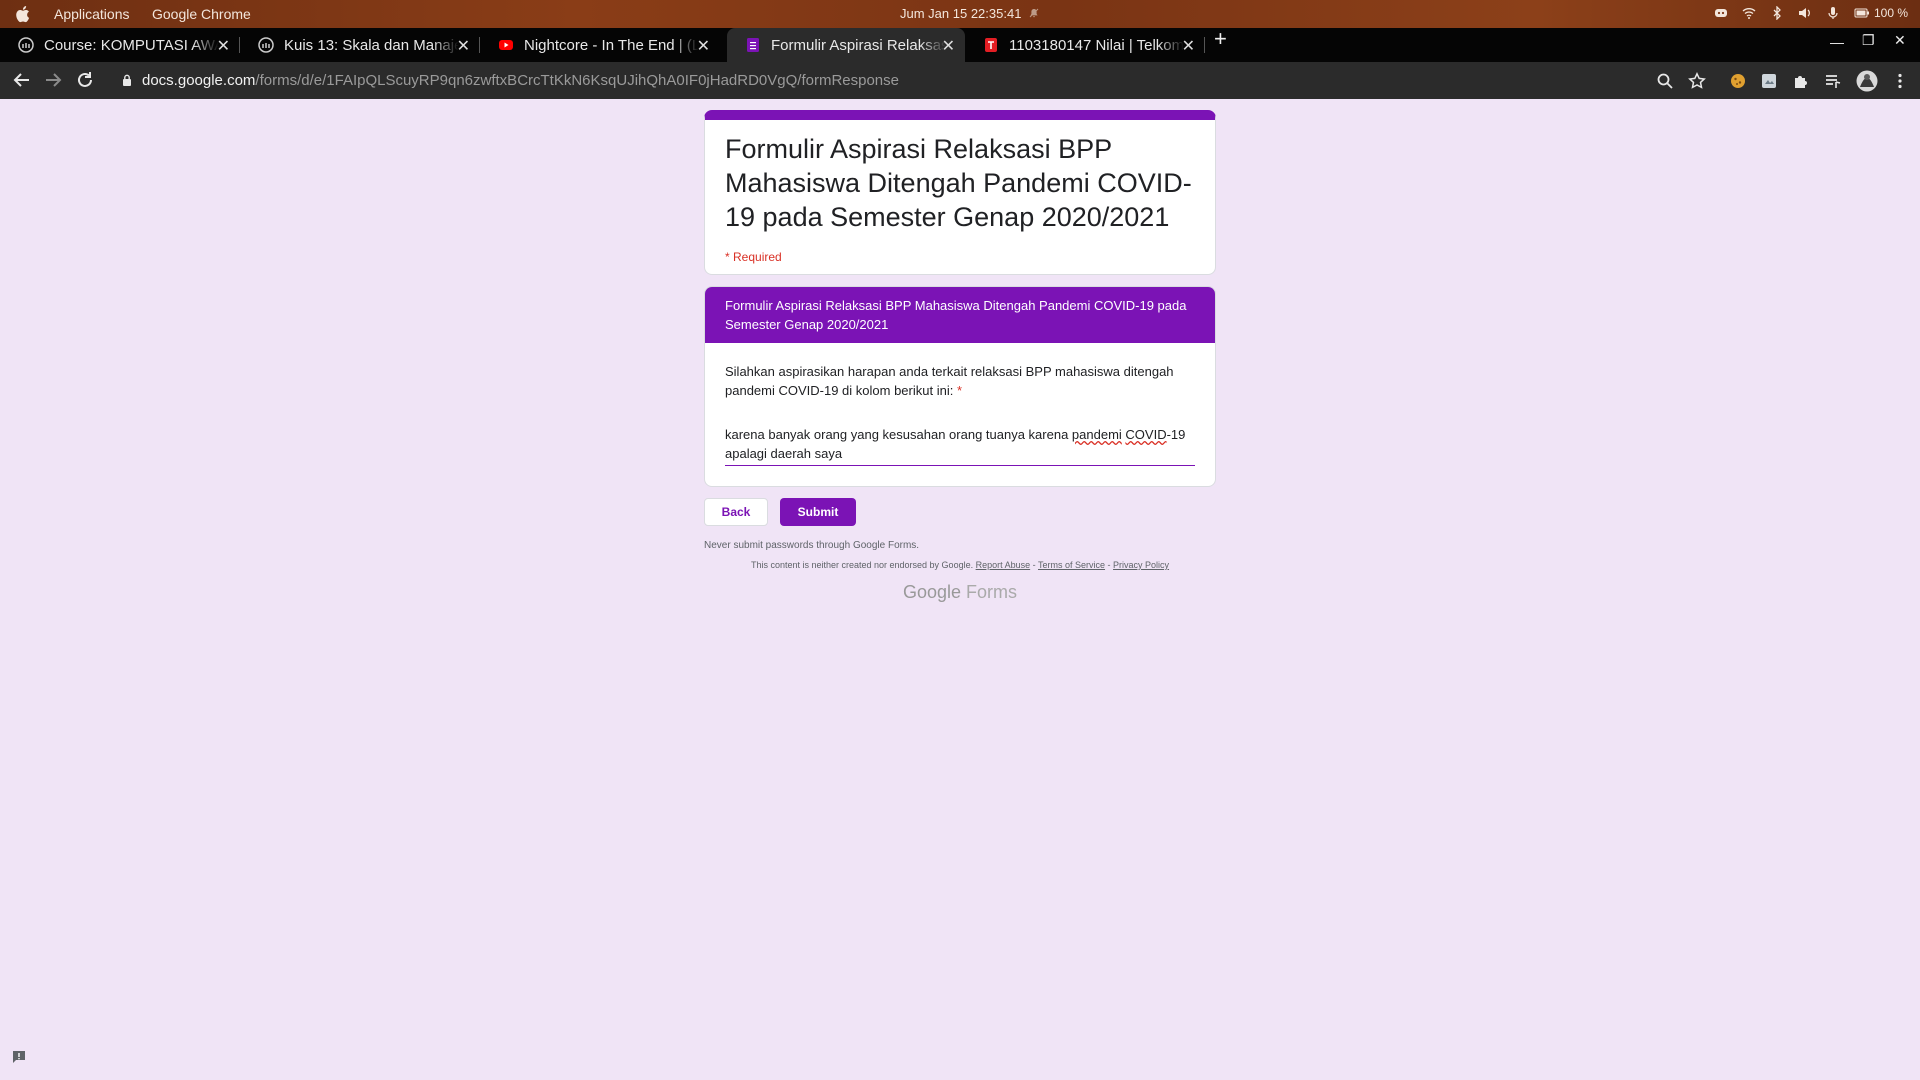  I want to click on tab-course-komputasi: Course: KOMPUTASI AWAN ✕, so click(120, 45).